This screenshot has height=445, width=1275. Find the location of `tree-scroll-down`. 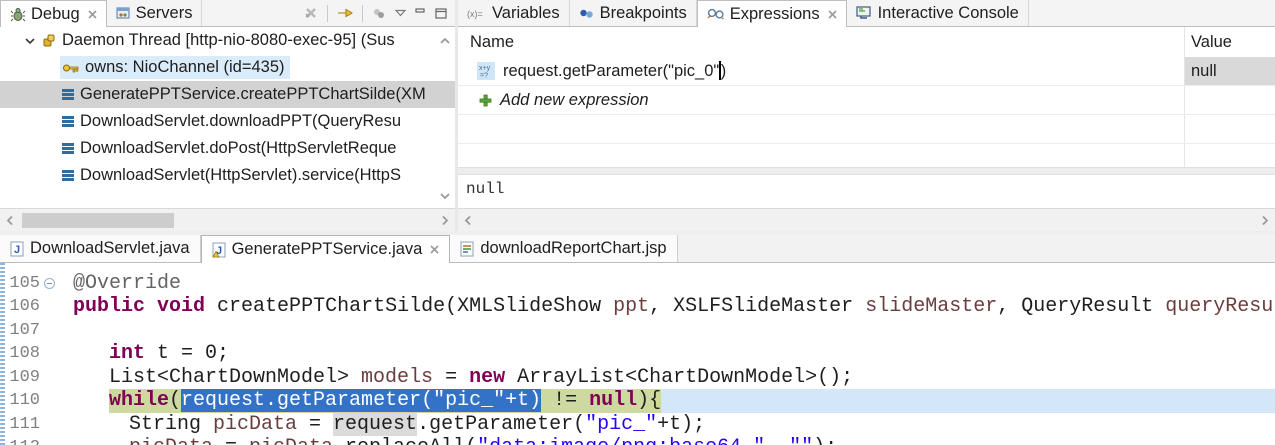

tree-scroll-down is located at coordinates (445, 196).